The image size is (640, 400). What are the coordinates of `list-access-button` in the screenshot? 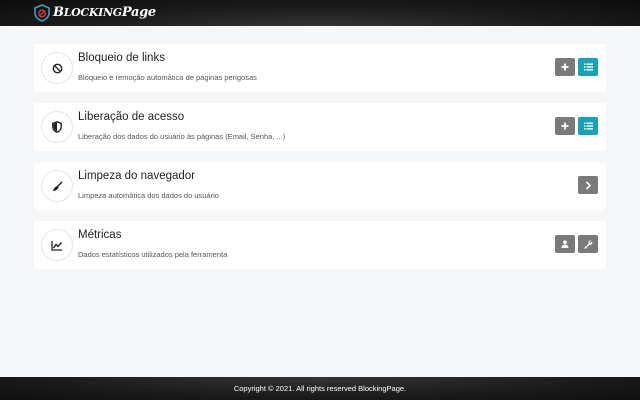 It's located at (588, 126).